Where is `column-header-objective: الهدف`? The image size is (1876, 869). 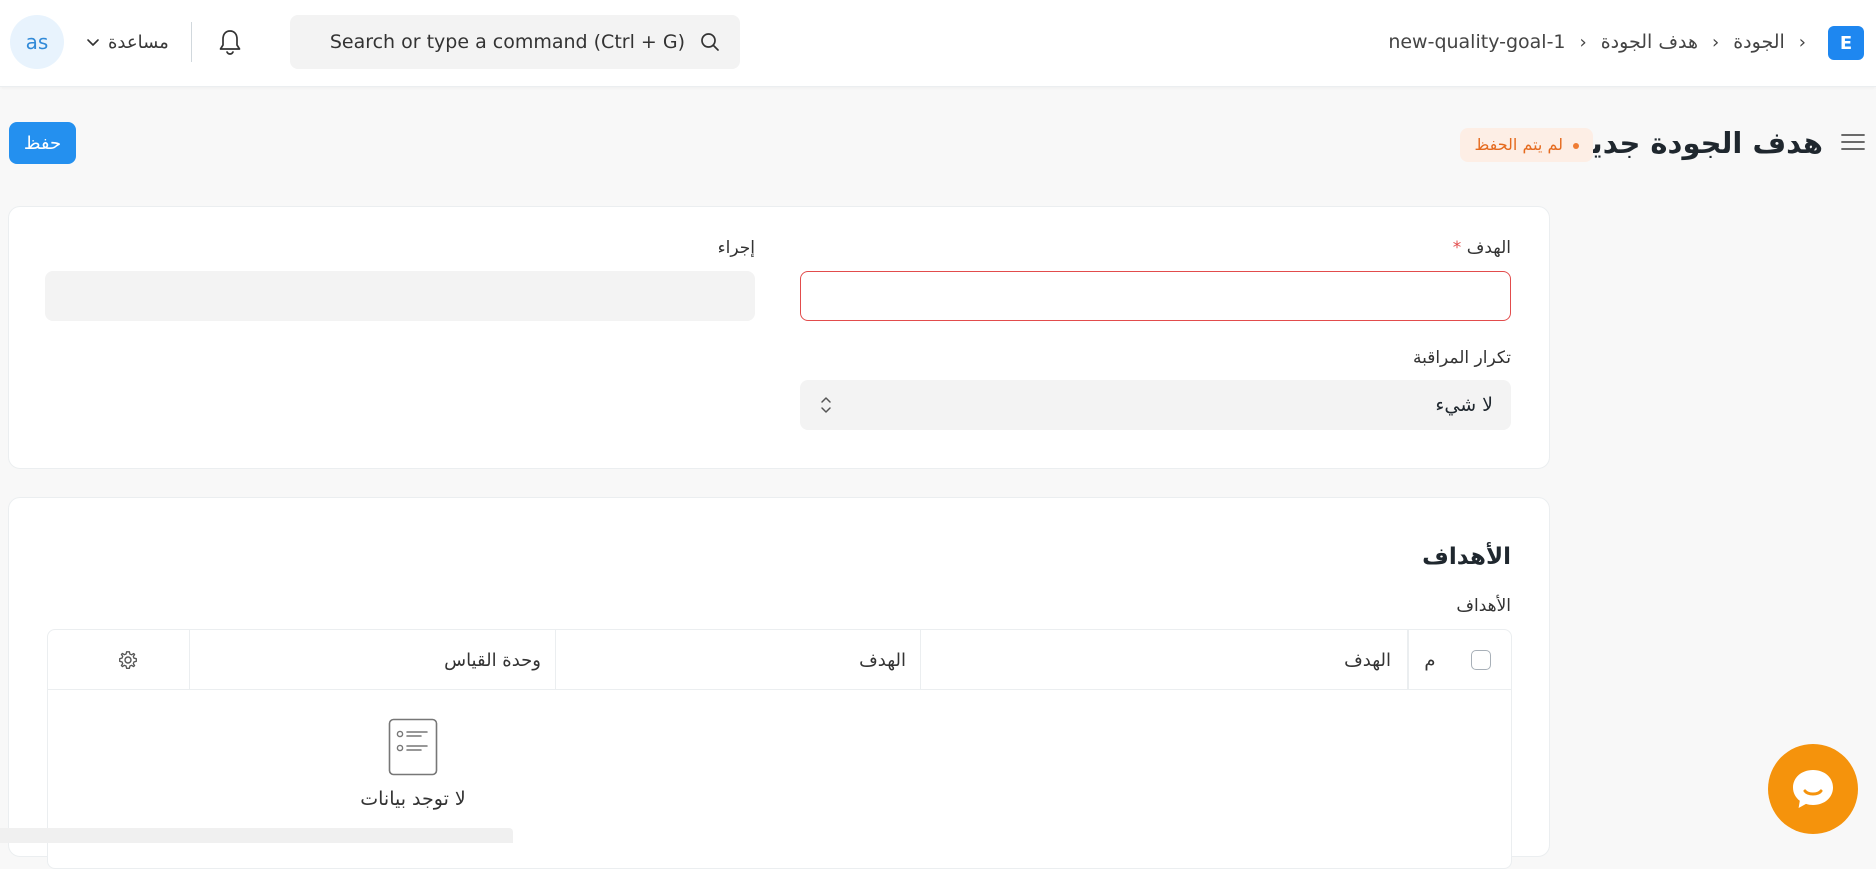
column-header-objective: الهدف is located at coordinates (1164, 660).